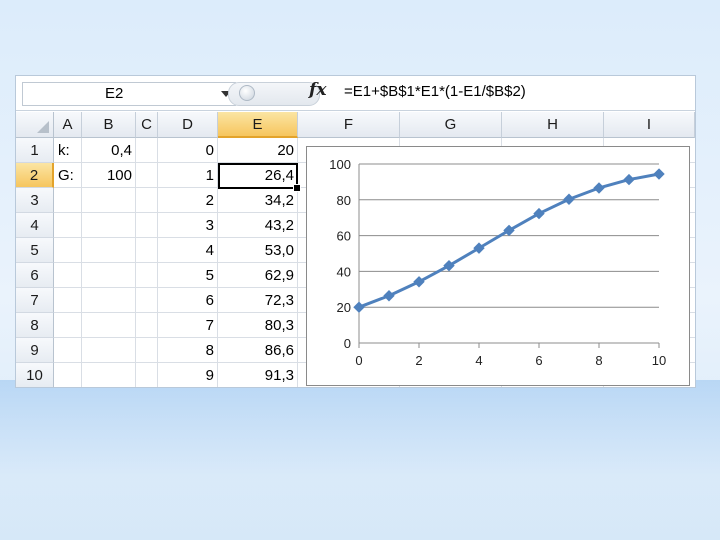 Image resolution: width=720 pixels, height=540 pixels. I want to click on row-header-7: 7, so click(35, 300).